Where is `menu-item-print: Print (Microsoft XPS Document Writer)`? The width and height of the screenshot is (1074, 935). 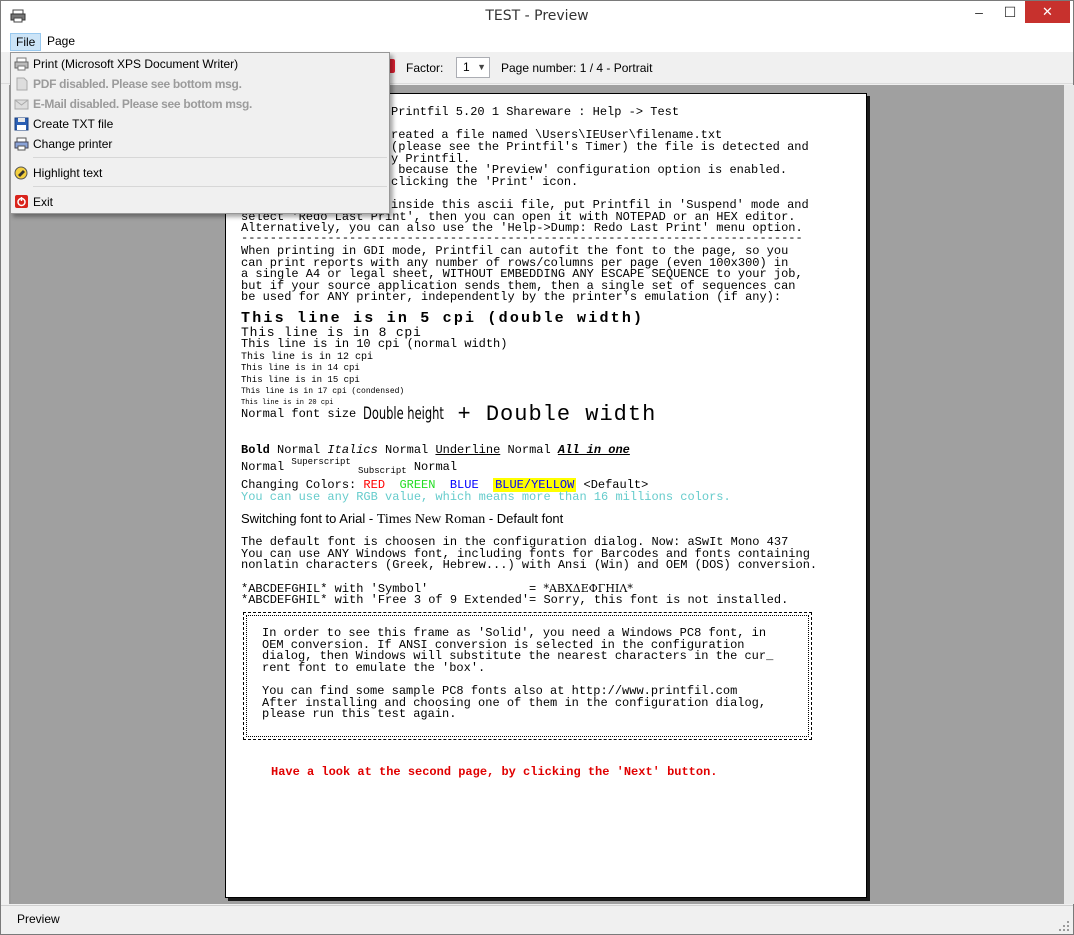
menu-item-print: Print (Microsoft XPS Document Writer) is located at coordinates (199, 64).